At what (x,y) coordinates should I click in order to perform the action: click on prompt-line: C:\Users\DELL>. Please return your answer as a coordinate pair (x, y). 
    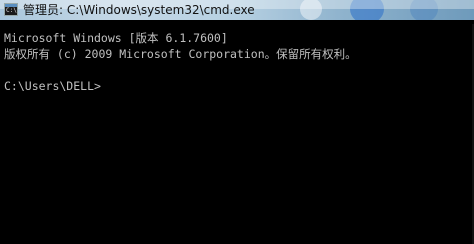
    Looking at the image, I should click on (52, 86).